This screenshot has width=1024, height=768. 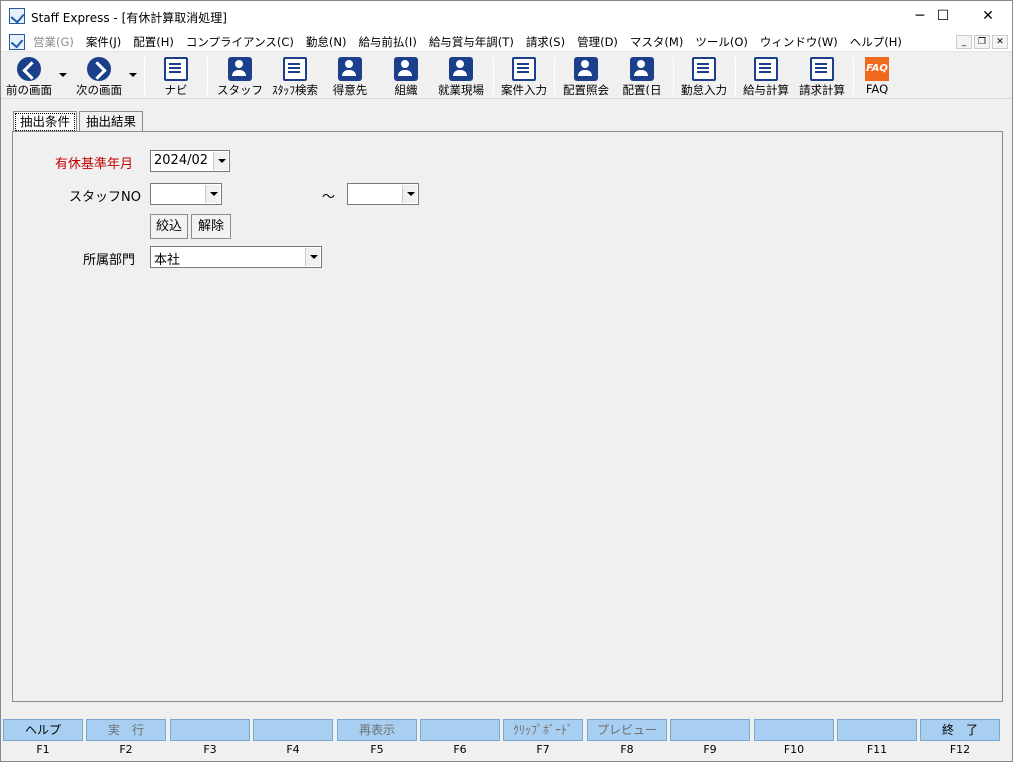 What do you see at coordinates (799, 42) in the screenshot?
I see `menu-item: ウィンドウ(W)` at bounding box center [799, 42].